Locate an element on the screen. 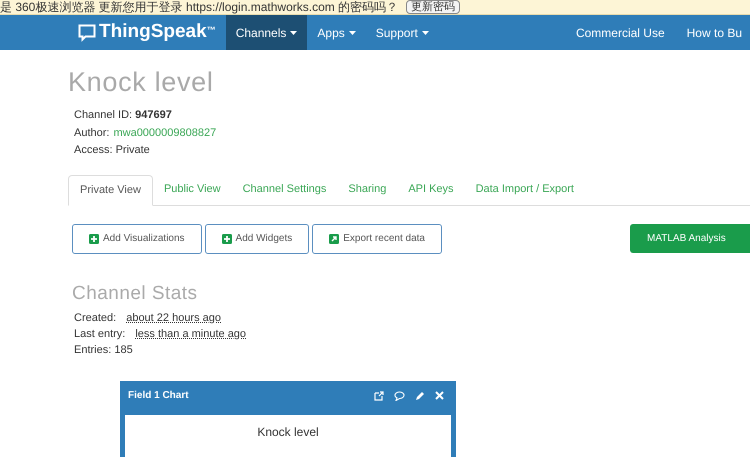 The height and width of the screenshot is (457, 750). tab: Public View is located at coordinates (192, 189).